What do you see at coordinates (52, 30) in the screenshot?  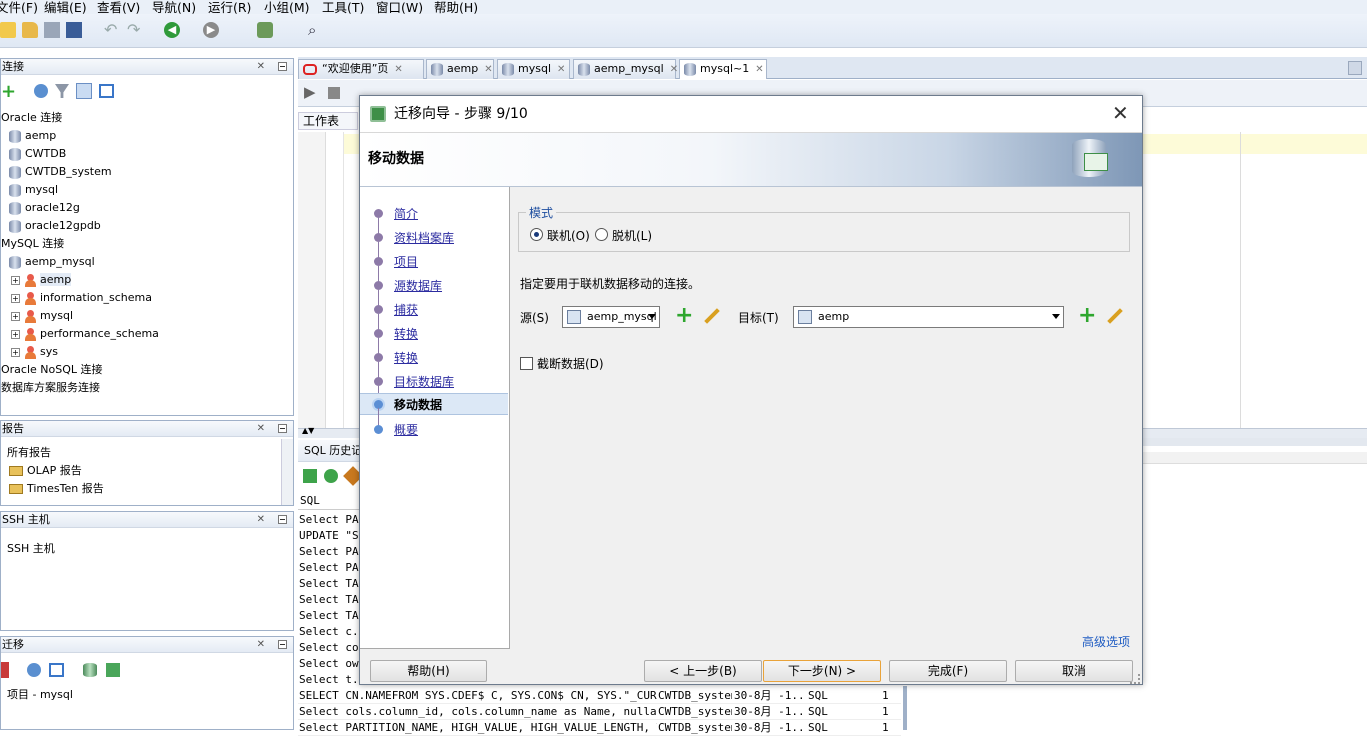 I see `save-icon` at bounding box center [52, 30].